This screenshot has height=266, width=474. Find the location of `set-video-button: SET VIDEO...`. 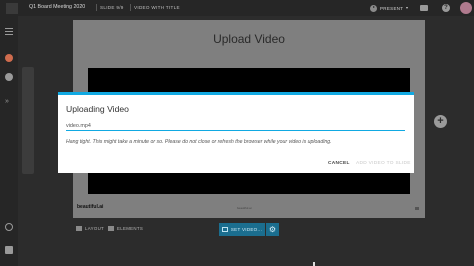

set-video-button: SET VIDEO... is located at coordinates (242, 229).